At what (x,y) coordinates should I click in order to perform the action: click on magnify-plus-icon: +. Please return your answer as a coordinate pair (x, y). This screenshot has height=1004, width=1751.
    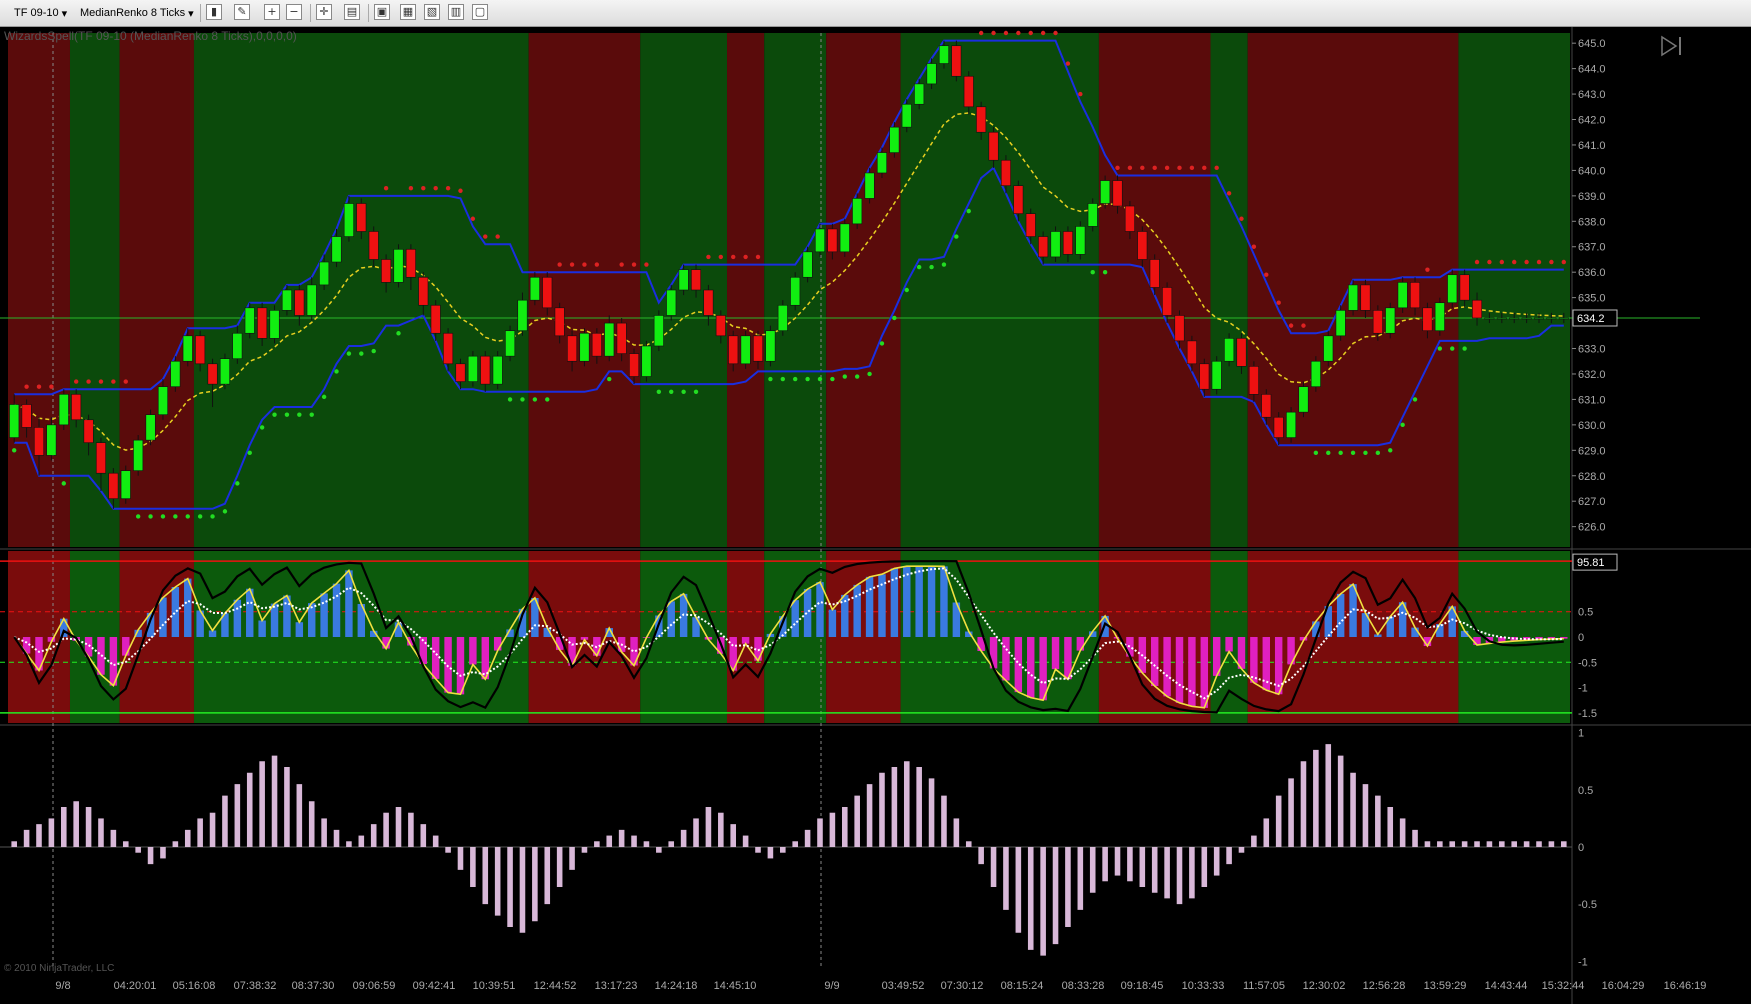
    Looking at the image, I should click on (272, 12).